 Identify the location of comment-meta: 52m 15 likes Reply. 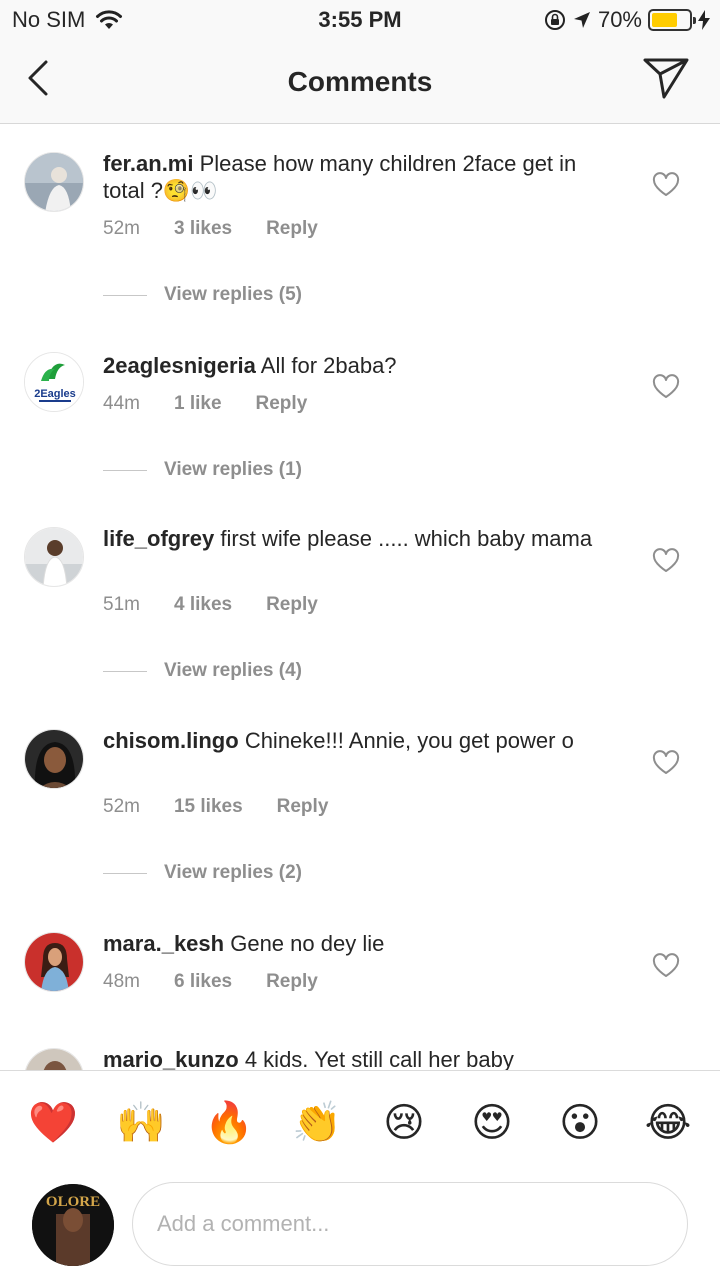
(215, 807).